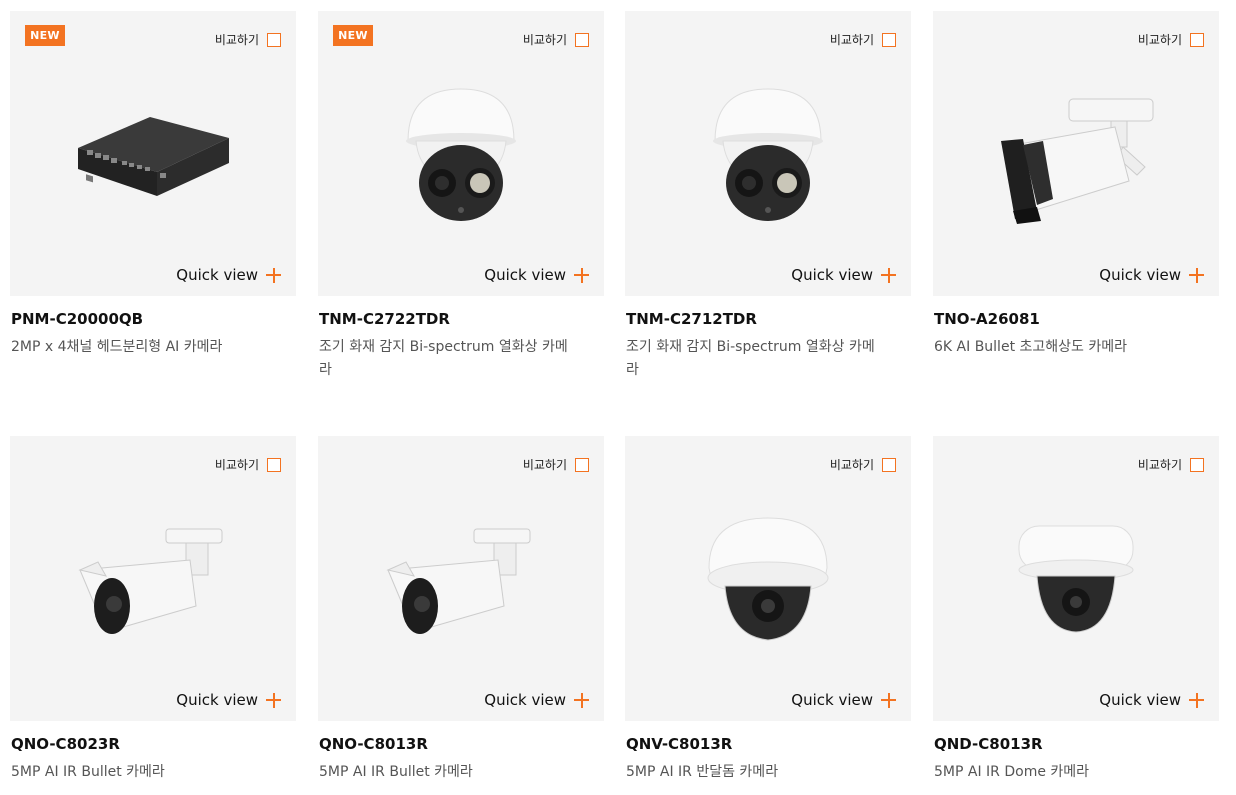 The height and width of the screenshot is (795, 1236). What do you see at coordinates (702, 772) in the screenshot?
I see `product-description: 5MP AI IR 반달돔 카메라` at bounding box center [702, 772].